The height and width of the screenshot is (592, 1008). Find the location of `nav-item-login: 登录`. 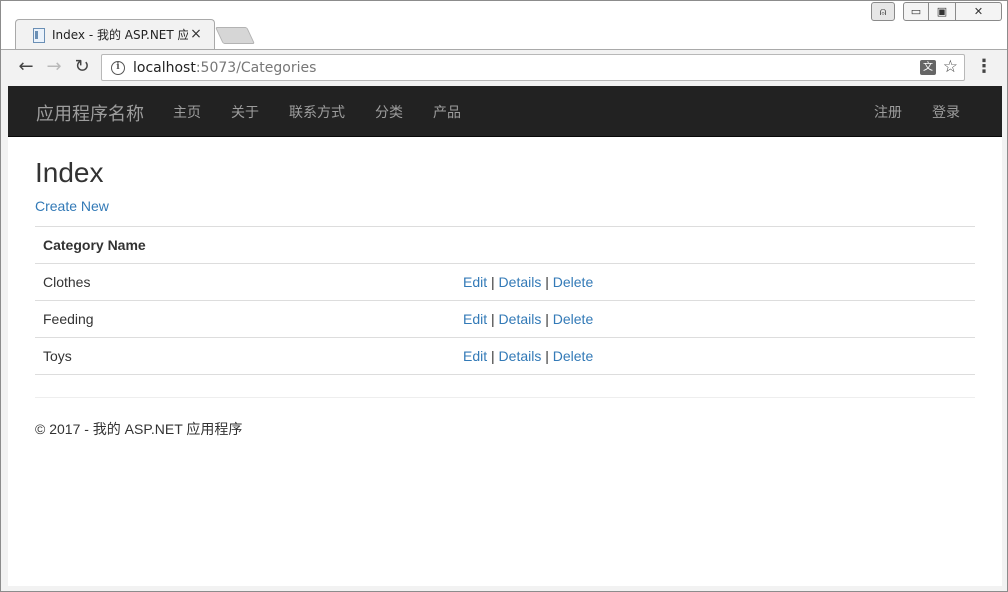

nav-item-login: 登录 is located at coordinates (946, 111).